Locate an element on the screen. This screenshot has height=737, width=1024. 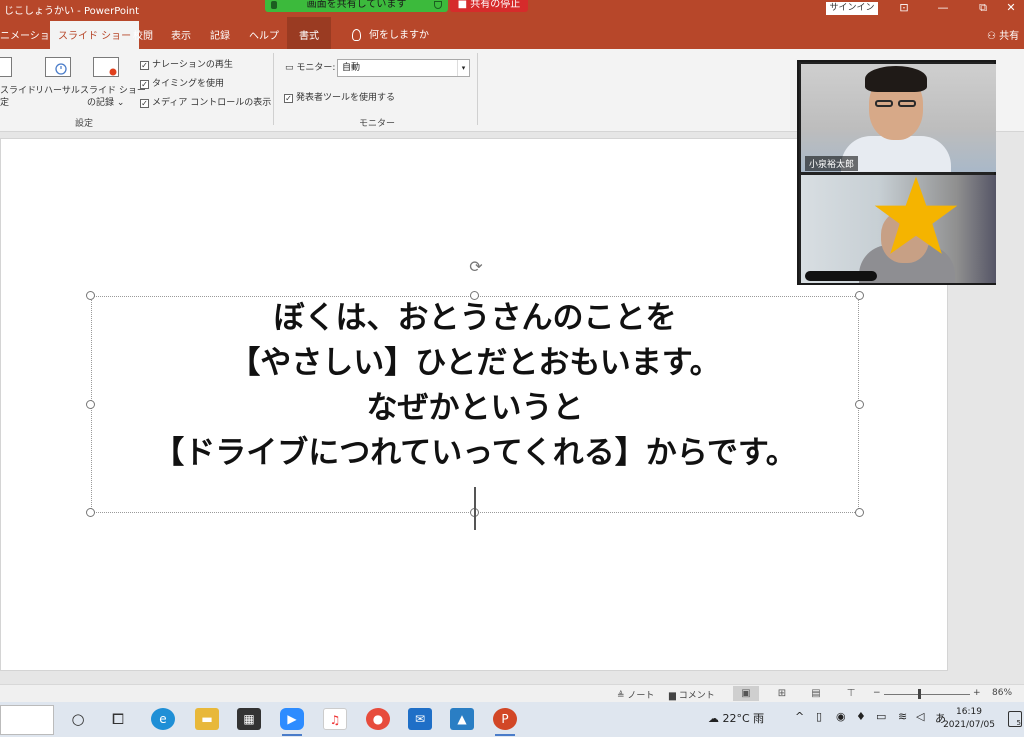
zoom-tray-icon: ◉ is located at coordinates (841, 716).